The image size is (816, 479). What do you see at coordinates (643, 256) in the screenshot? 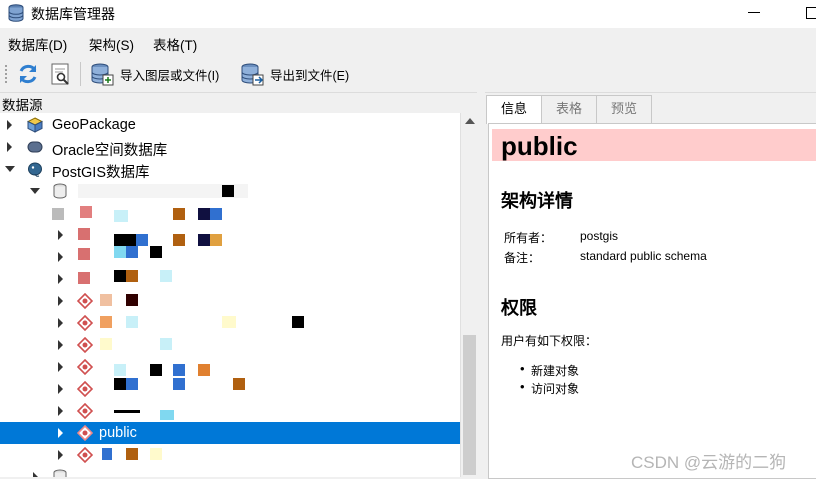
I see `comment-value: standard public schema` at bounding box center [643, 256].